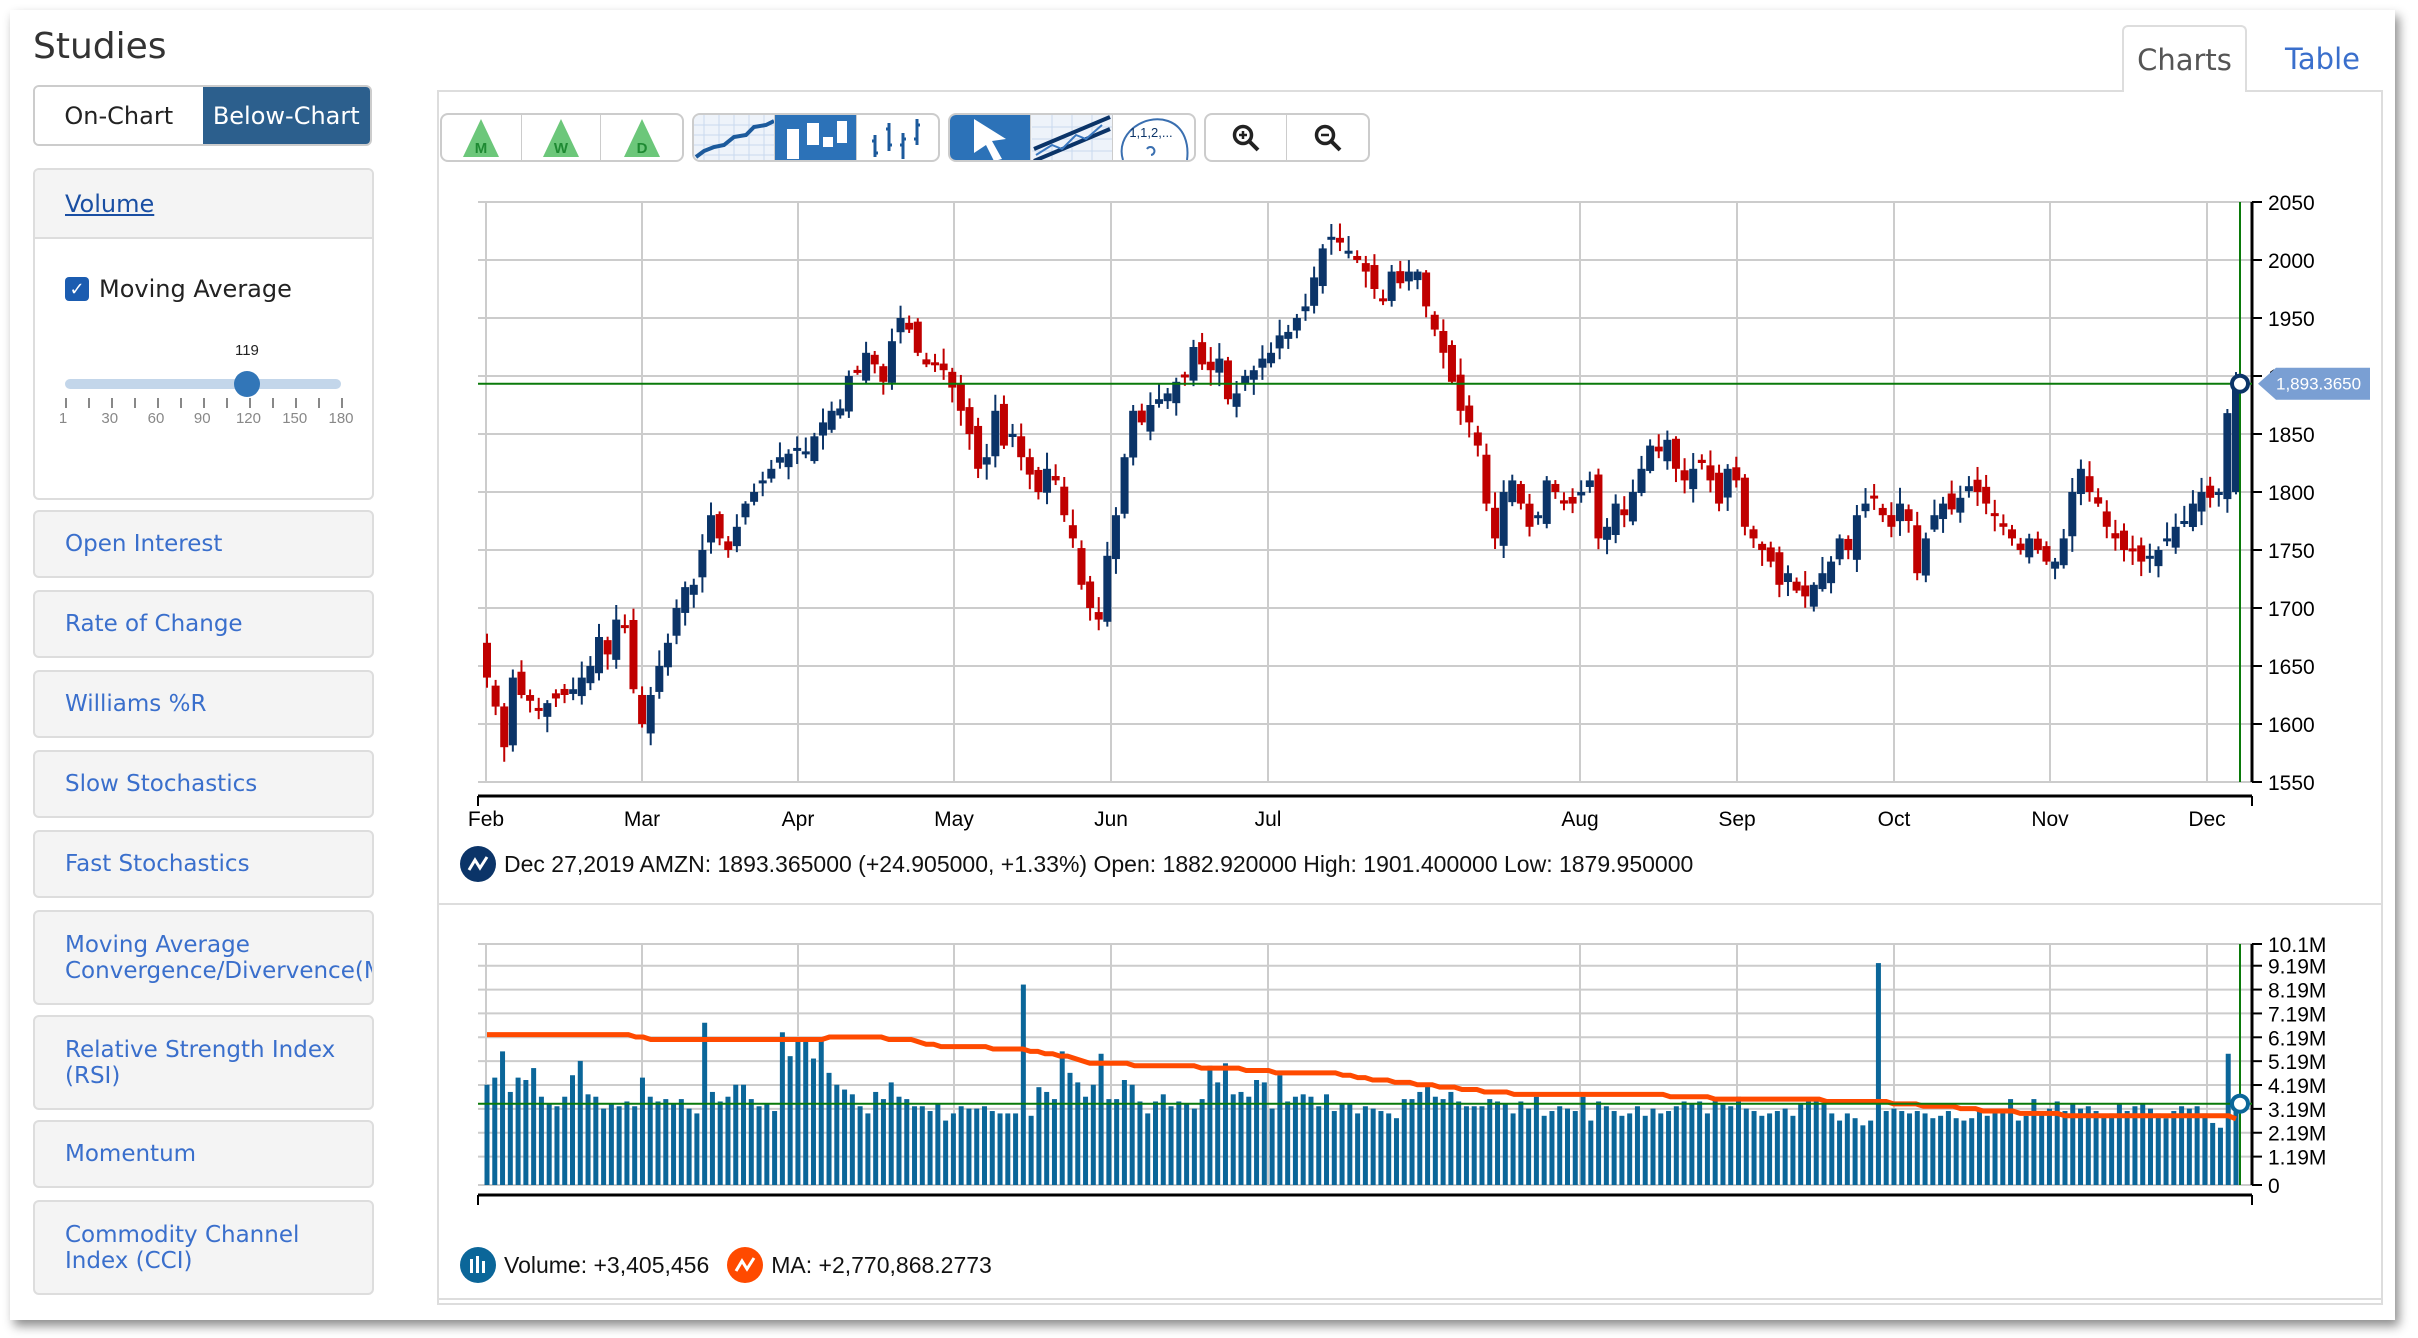  Describe the element at coordinates (2297, 1062) in the screenshot. I see `volume-tick-label: 5.19M` at that location.